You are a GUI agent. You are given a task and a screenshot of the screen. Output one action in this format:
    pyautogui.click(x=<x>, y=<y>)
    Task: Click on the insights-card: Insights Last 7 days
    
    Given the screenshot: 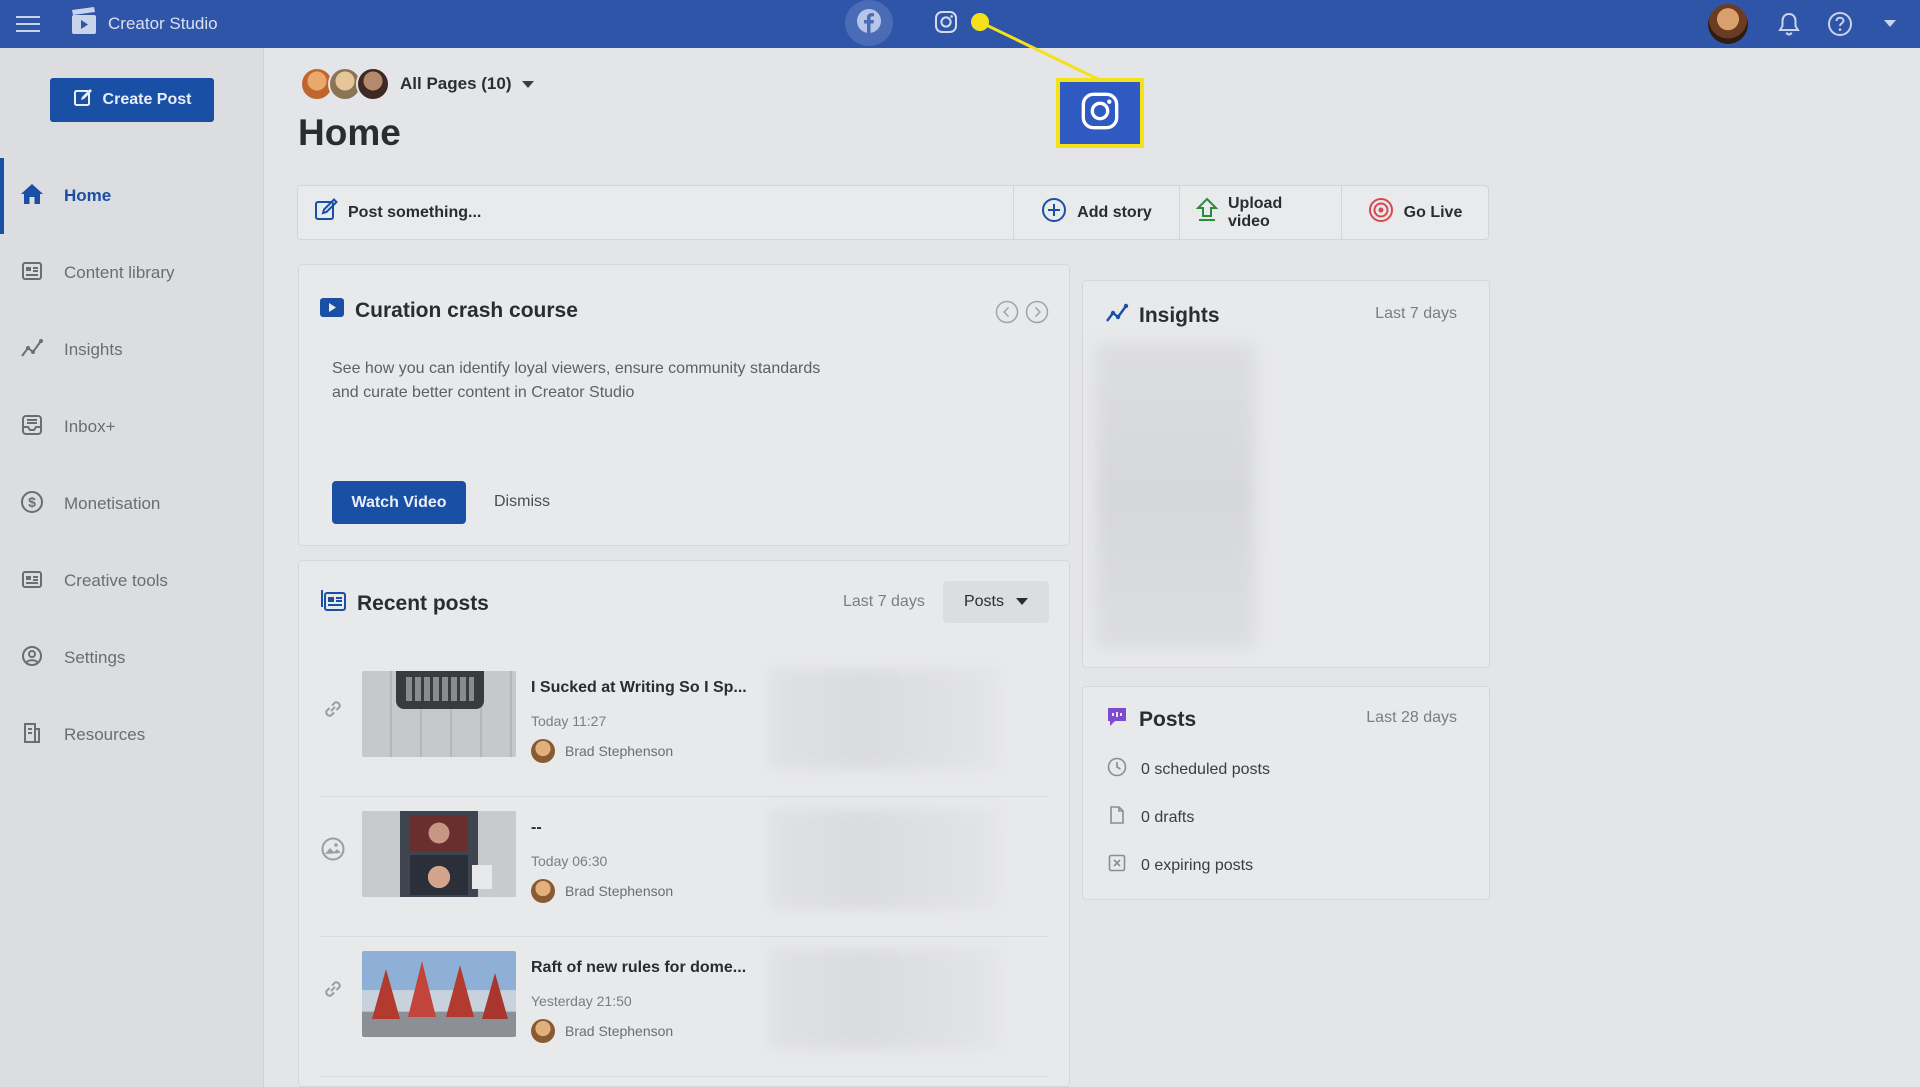 What is the action you would take?
    pyautogui.click(x=1286, y=474)
    